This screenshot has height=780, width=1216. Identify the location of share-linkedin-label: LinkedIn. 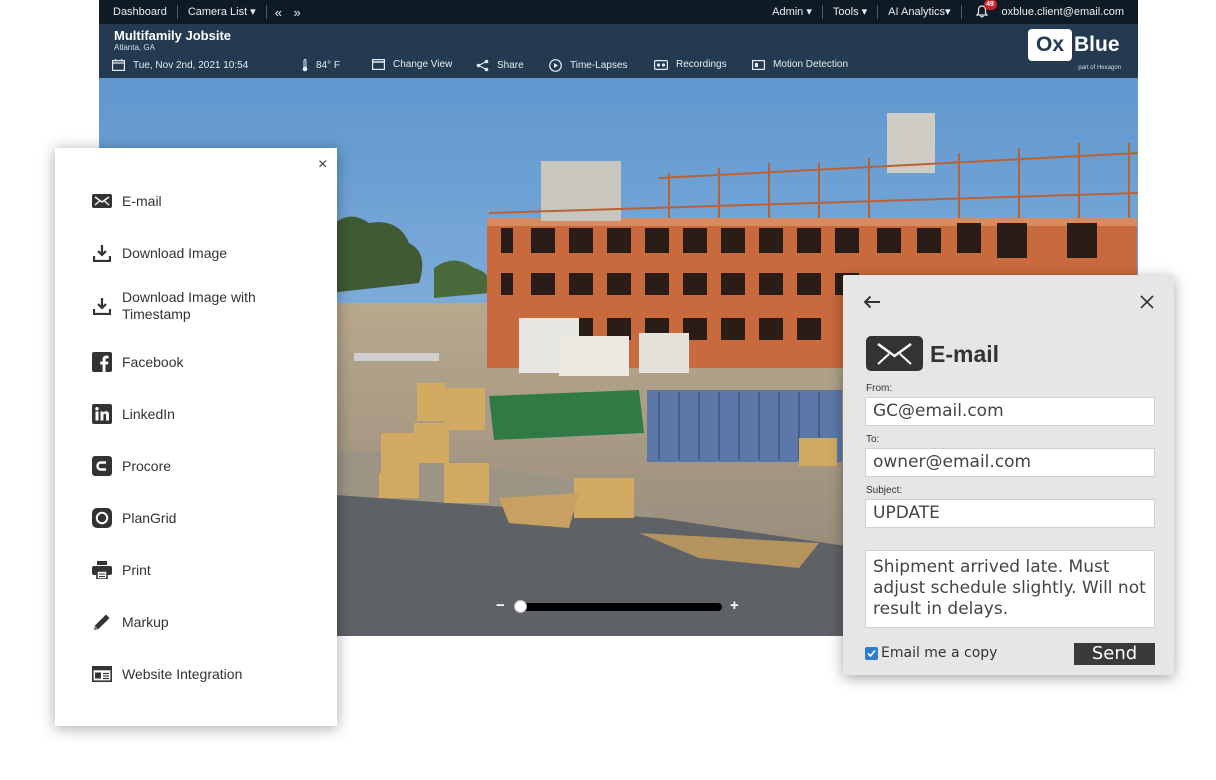
(148, 413).